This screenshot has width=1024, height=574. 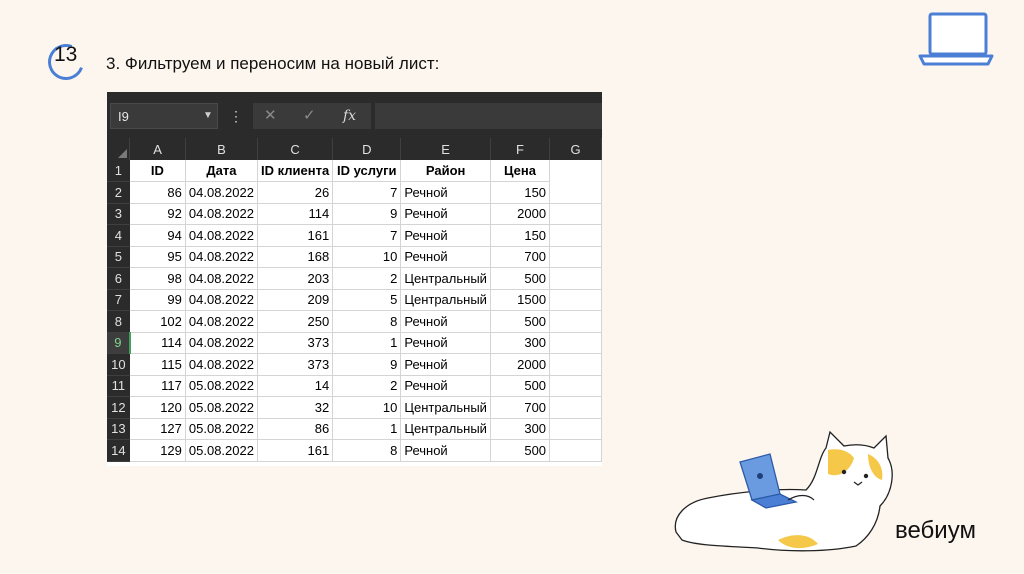 What do you see at coordinates (157, 429) in the screenshot?
I see `table-cell: 127` at bounding box center [157, 429].